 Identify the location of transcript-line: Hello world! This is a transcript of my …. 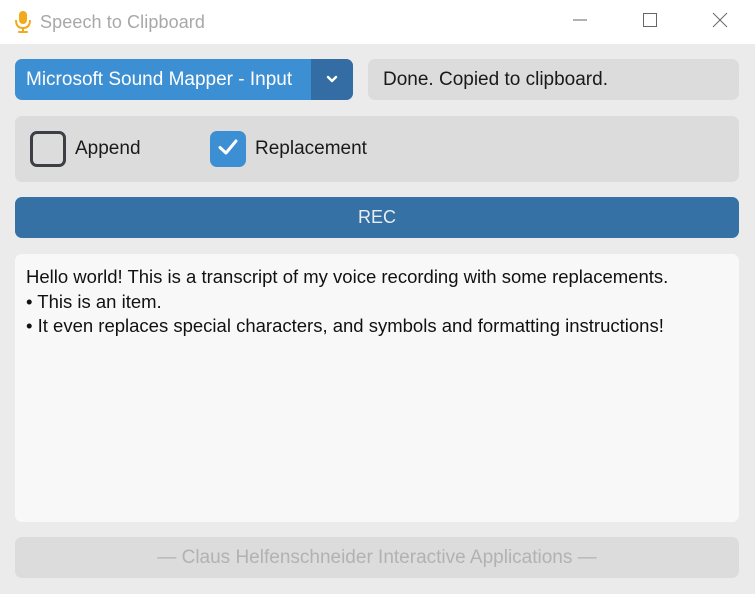
(347, 276).